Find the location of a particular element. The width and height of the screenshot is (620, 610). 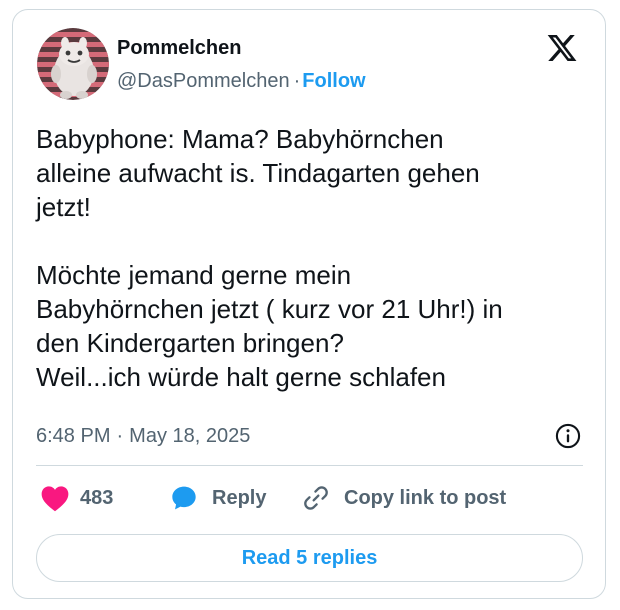

copy-link-label: Copy link to post is located at coordinates (425, 497).